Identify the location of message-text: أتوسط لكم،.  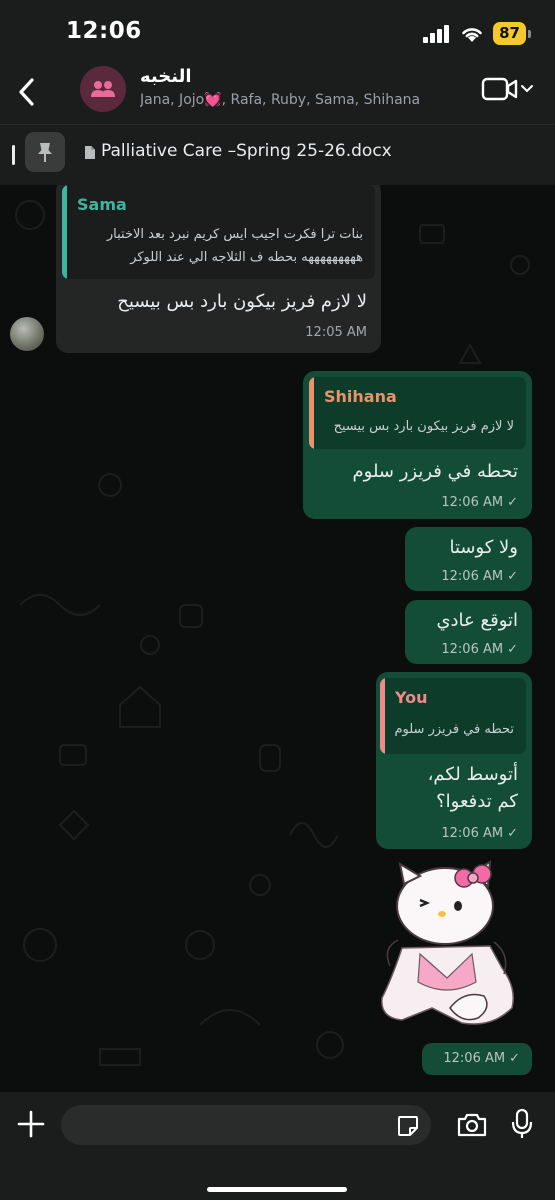
(472, 774).